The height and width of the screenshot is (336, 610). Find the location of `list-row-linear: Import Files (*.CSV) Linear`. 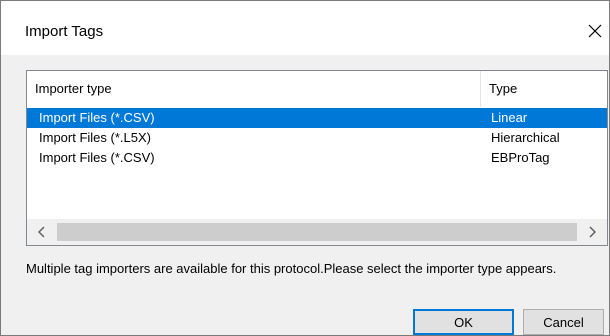

list-row-linear: Import Files (*.CSV) Linear is located at coordinates (317, 118).